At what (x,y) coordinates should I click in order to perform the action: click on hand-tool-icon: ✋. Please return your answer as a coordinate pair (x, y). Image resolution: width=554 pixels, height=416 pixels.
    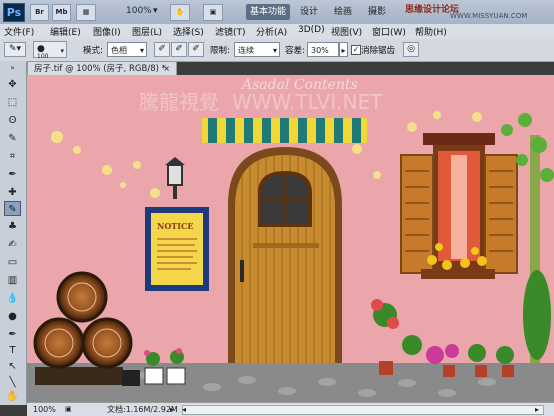
    Looking at the image, I should click on (12, 396).